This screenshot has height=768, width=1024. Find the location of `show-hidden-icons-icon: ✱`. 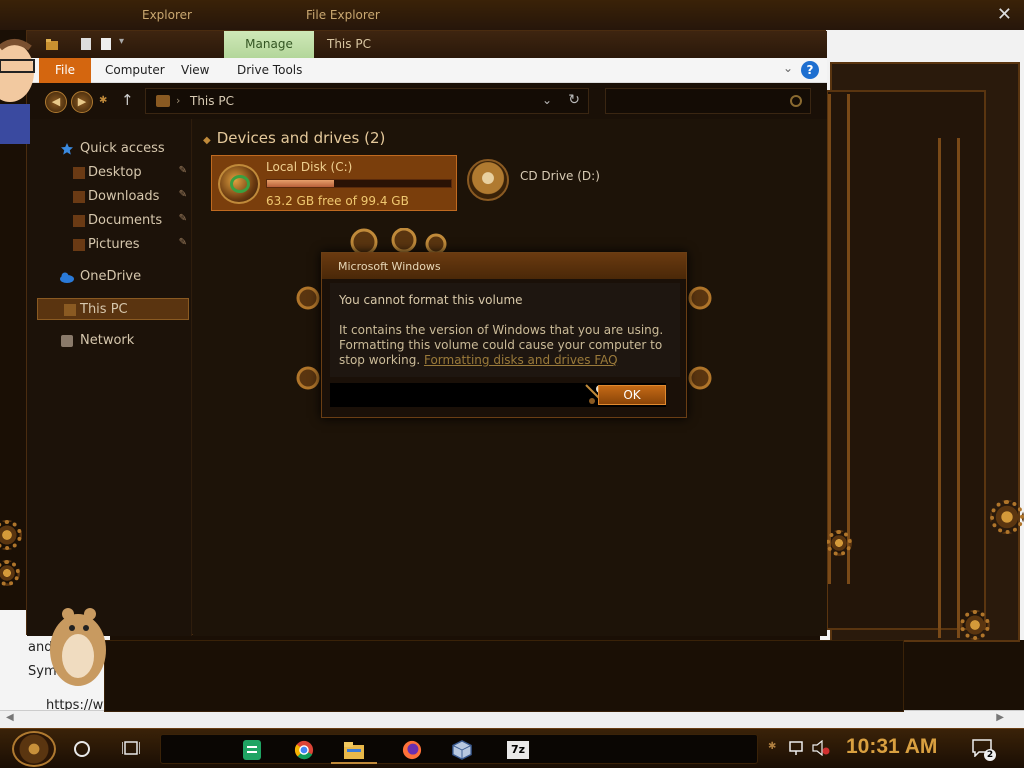

show-hidden-icons-icon: ✱ is located at coordinates (772, 746).